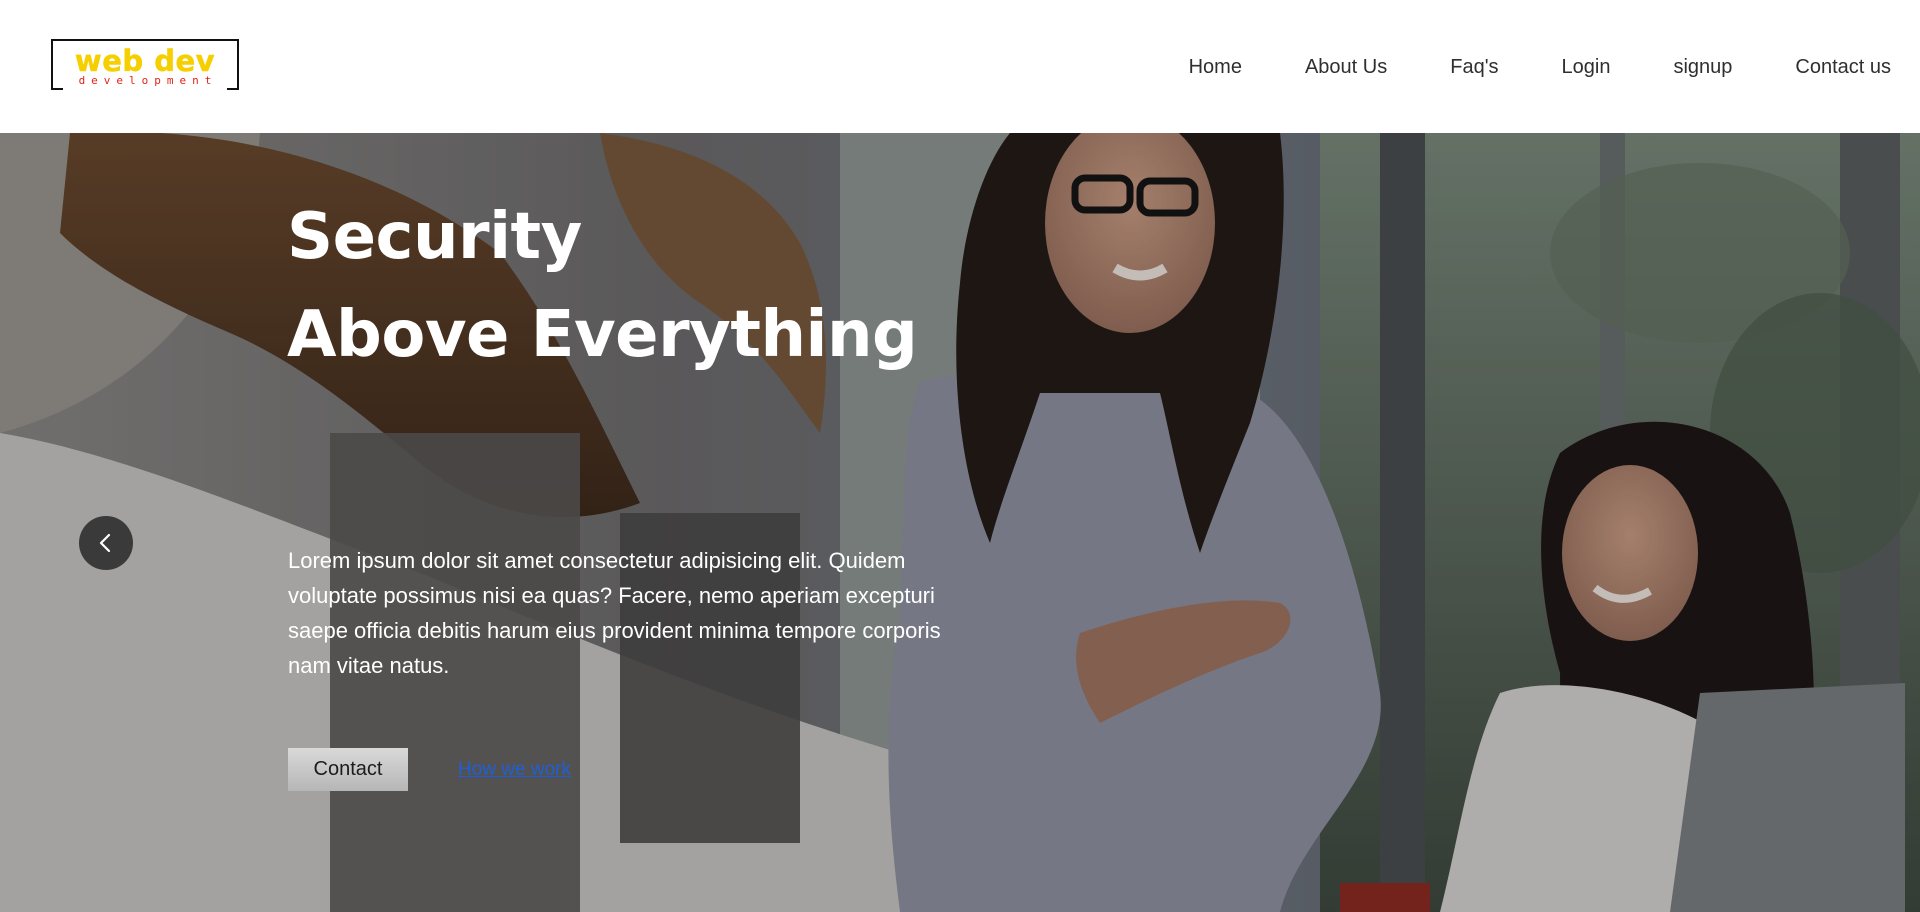 This screenshot has width=1920, height=912. What do you see at coordinates (602, 335) in the screenshot?
I see `hero-title-line2: Above Everything` at bounding box center [602, 335].